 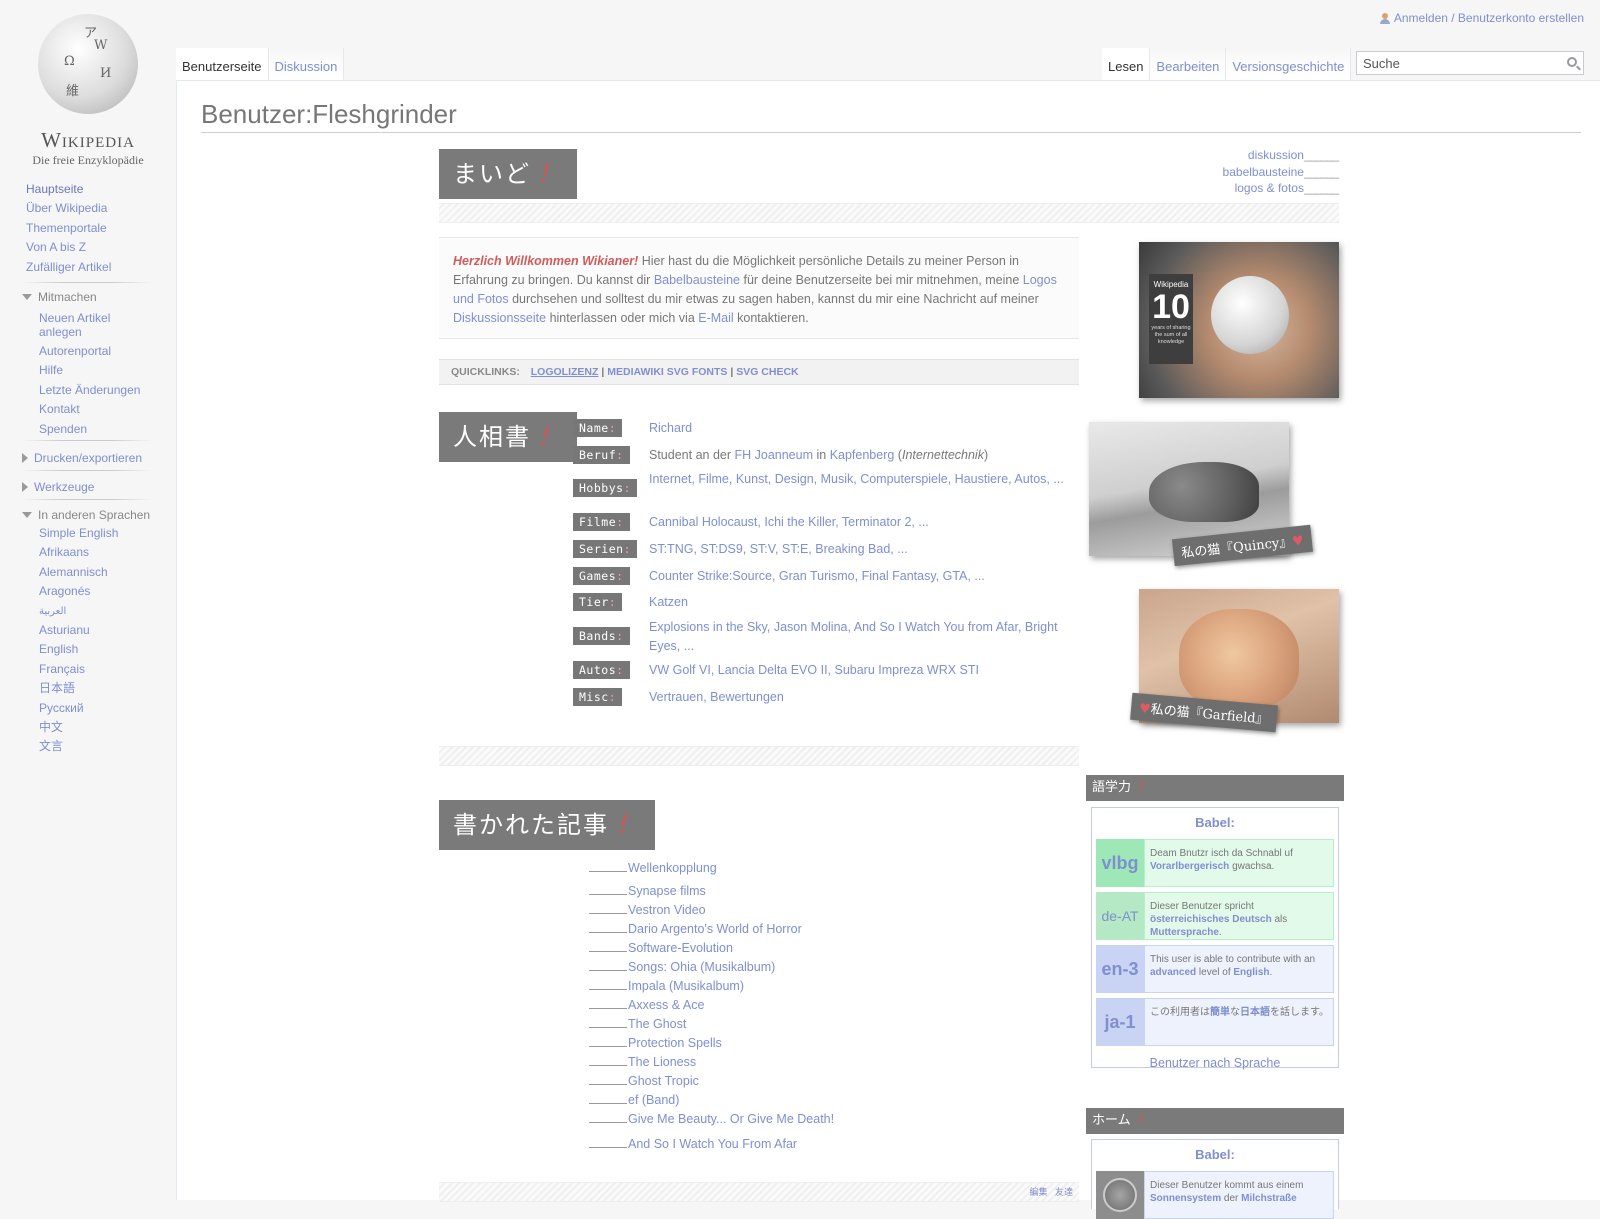 What do you see at coordinates (96, 630) in the screenshot?
I see `lang-asturianu: Asturianu` at bounding box center [96, 630].